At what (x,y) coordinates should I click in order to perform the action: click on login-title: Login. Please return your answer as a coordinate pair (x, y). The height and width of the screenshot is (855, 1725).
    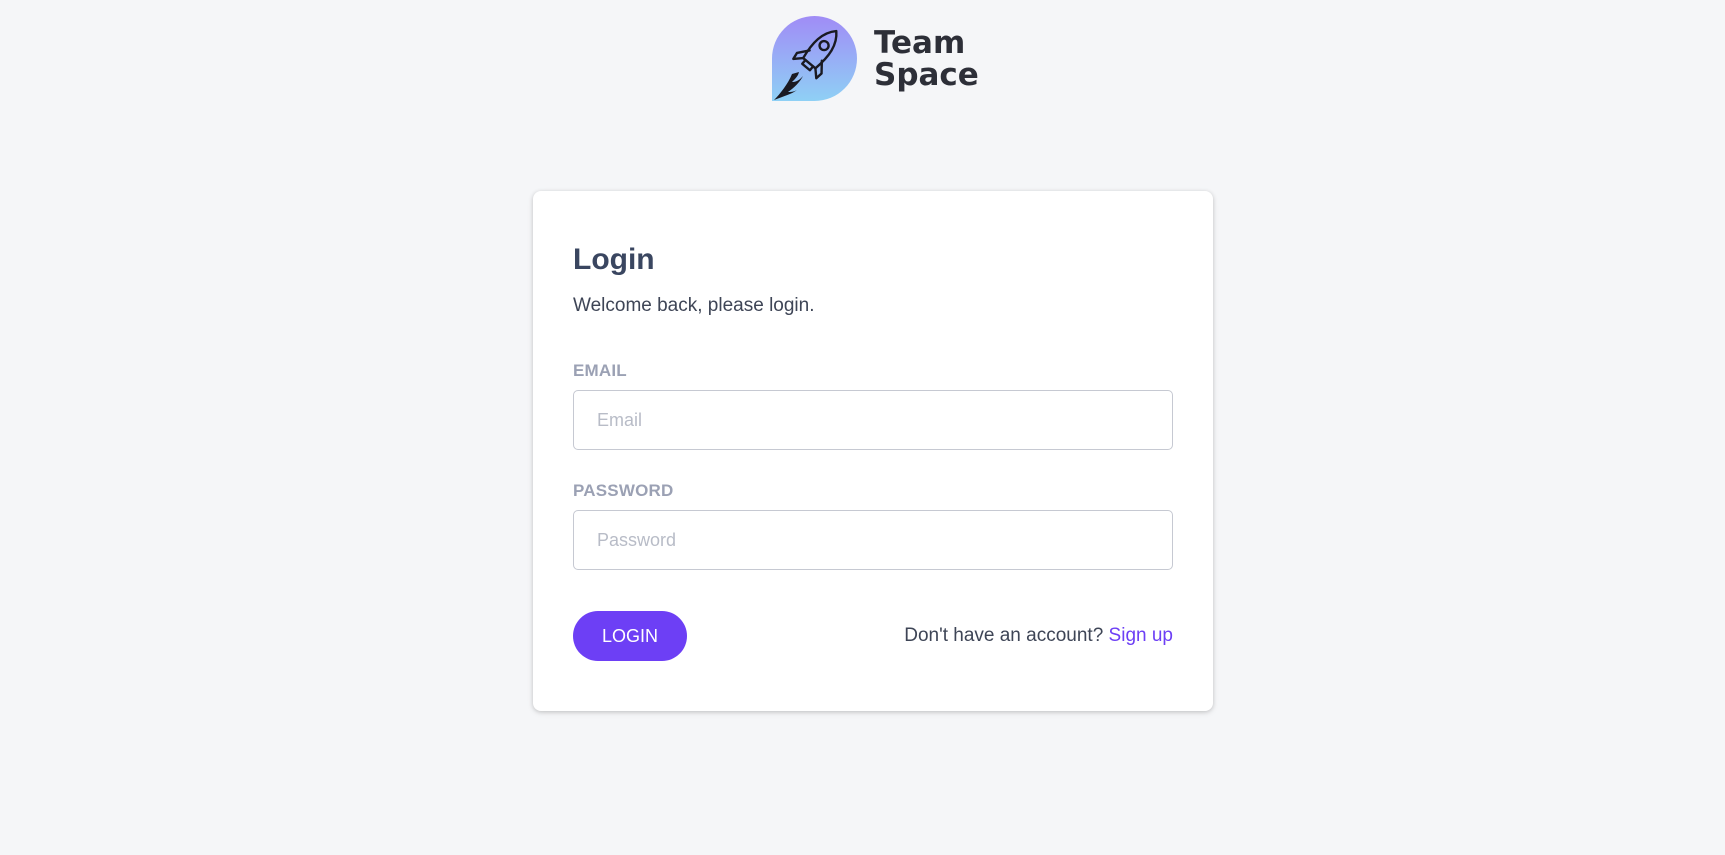
    Looking at the image, I should click on (614, 259).